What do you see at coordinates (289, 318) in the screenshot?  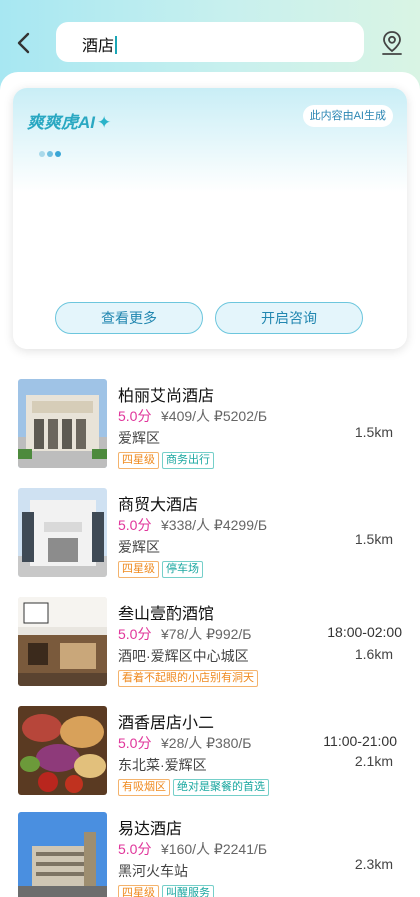 I see `start-consult-button: 开启咨询` at bounding box center [289, 318].